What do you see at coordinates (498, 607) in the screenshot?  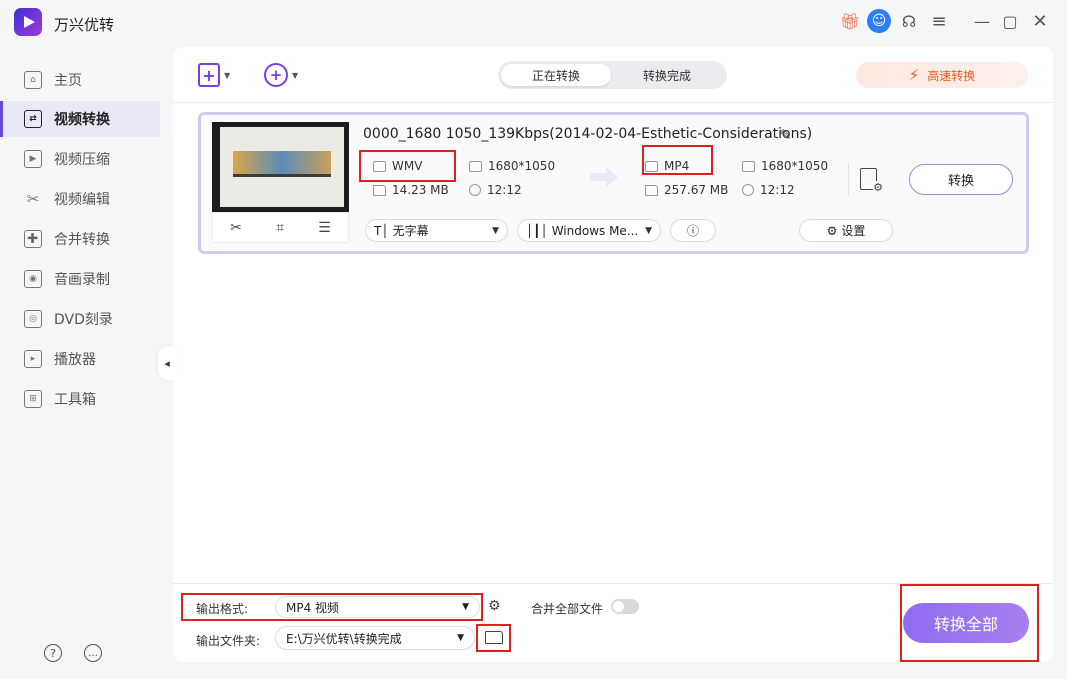 I see `format-settings-icon: ⚙` at bounding box center [498, 607].